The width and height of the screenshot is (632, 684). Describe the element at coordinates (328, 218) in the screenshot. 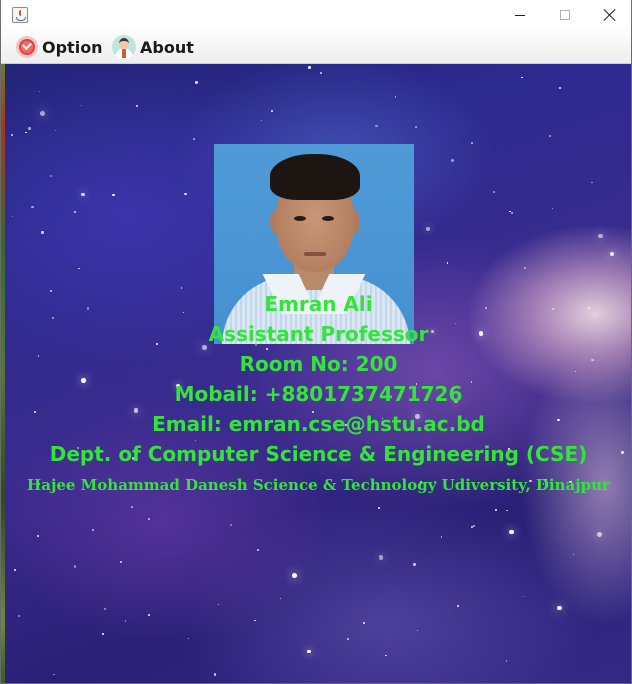

I see `photo-eye-right` at that location.